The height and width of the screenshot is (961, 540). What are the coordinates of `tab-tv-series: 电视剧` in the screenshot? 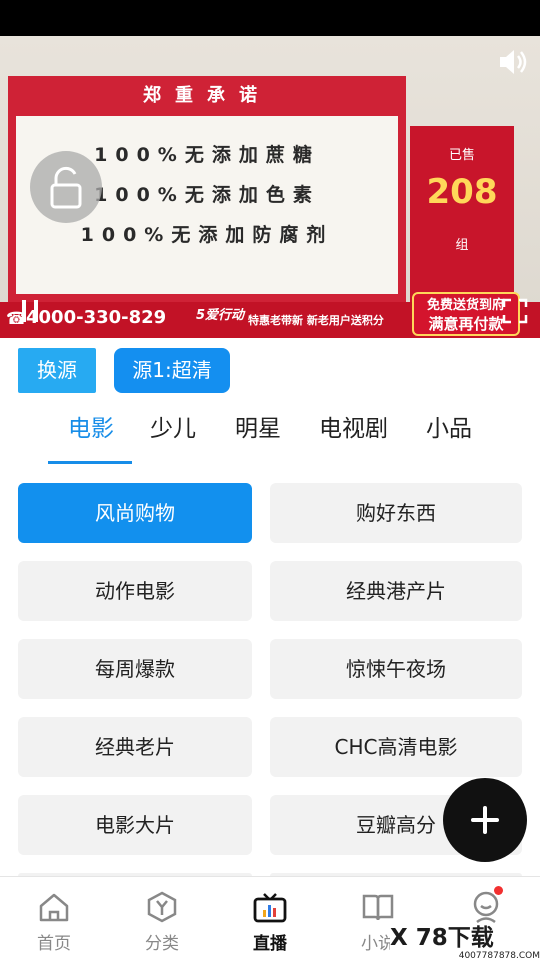 It's located at (353, 429).